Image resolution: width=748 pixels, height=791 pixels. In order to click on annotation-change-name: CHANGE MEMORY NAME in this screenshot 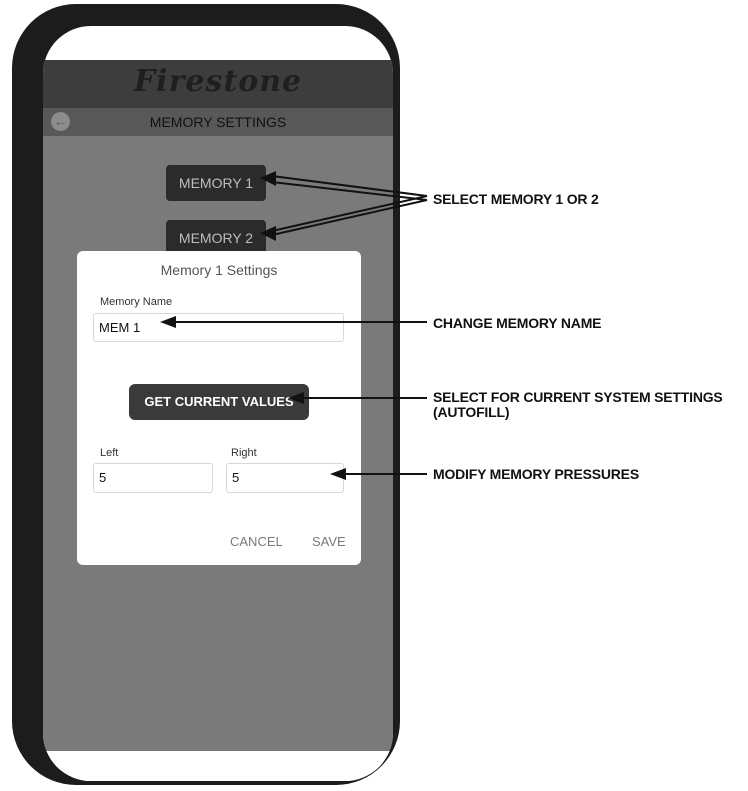, I will do `click(517, 323)`.